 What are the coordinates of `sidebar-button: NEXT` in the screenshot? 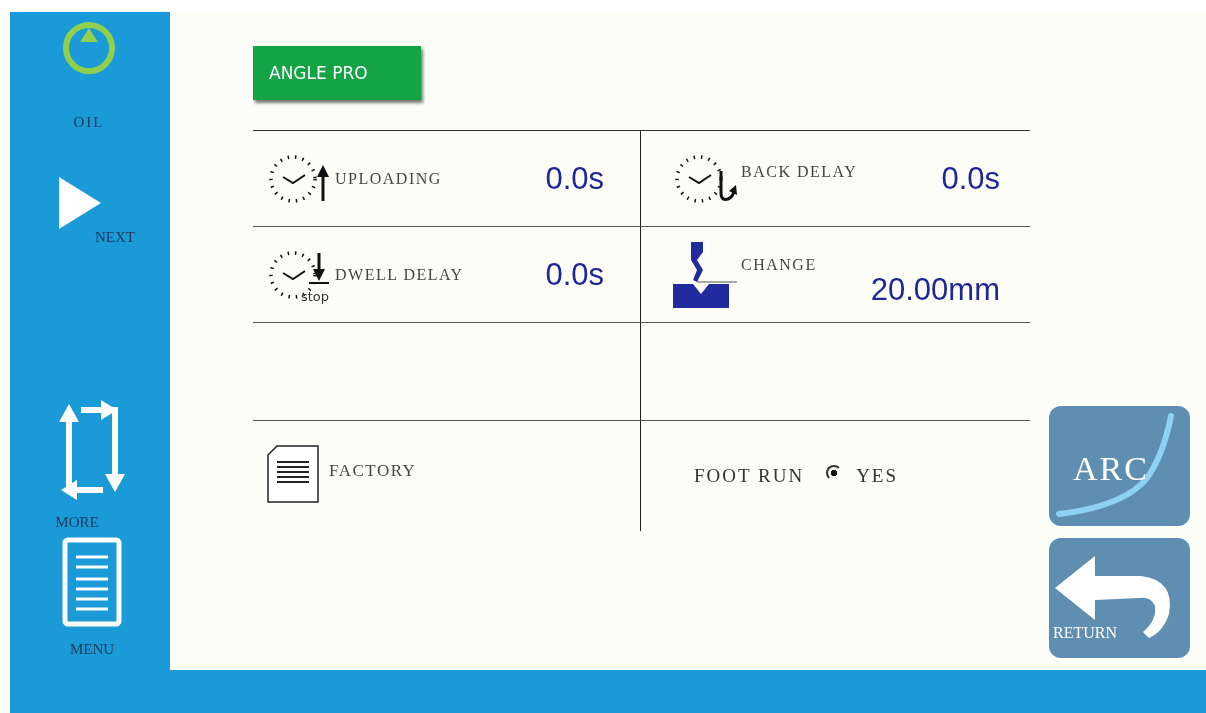 It's located at (96, 210).